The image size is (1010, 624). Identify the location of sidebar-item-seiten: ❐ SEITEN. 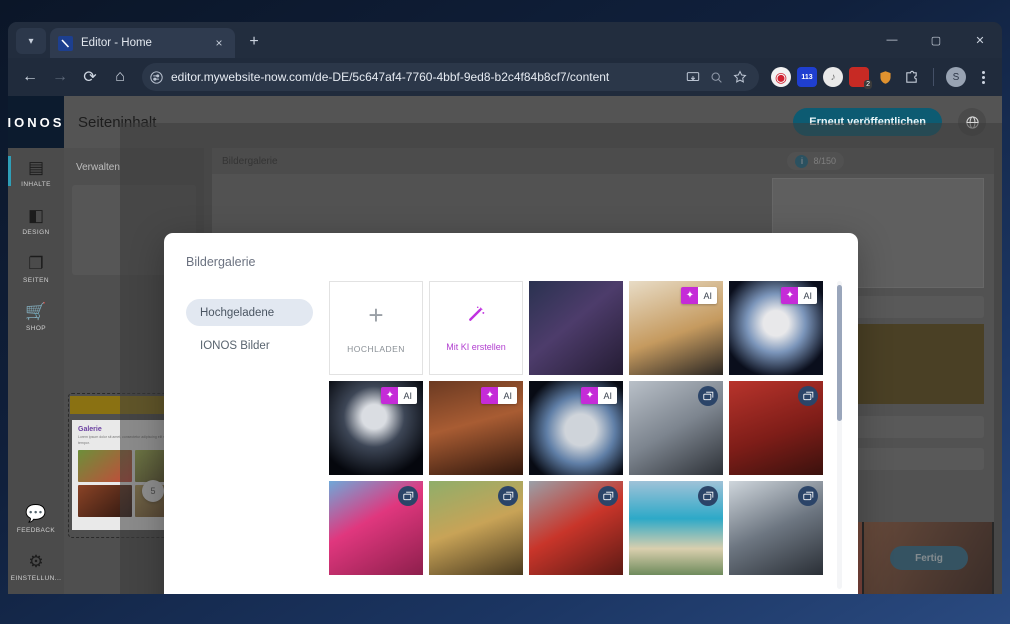
(36, 268).